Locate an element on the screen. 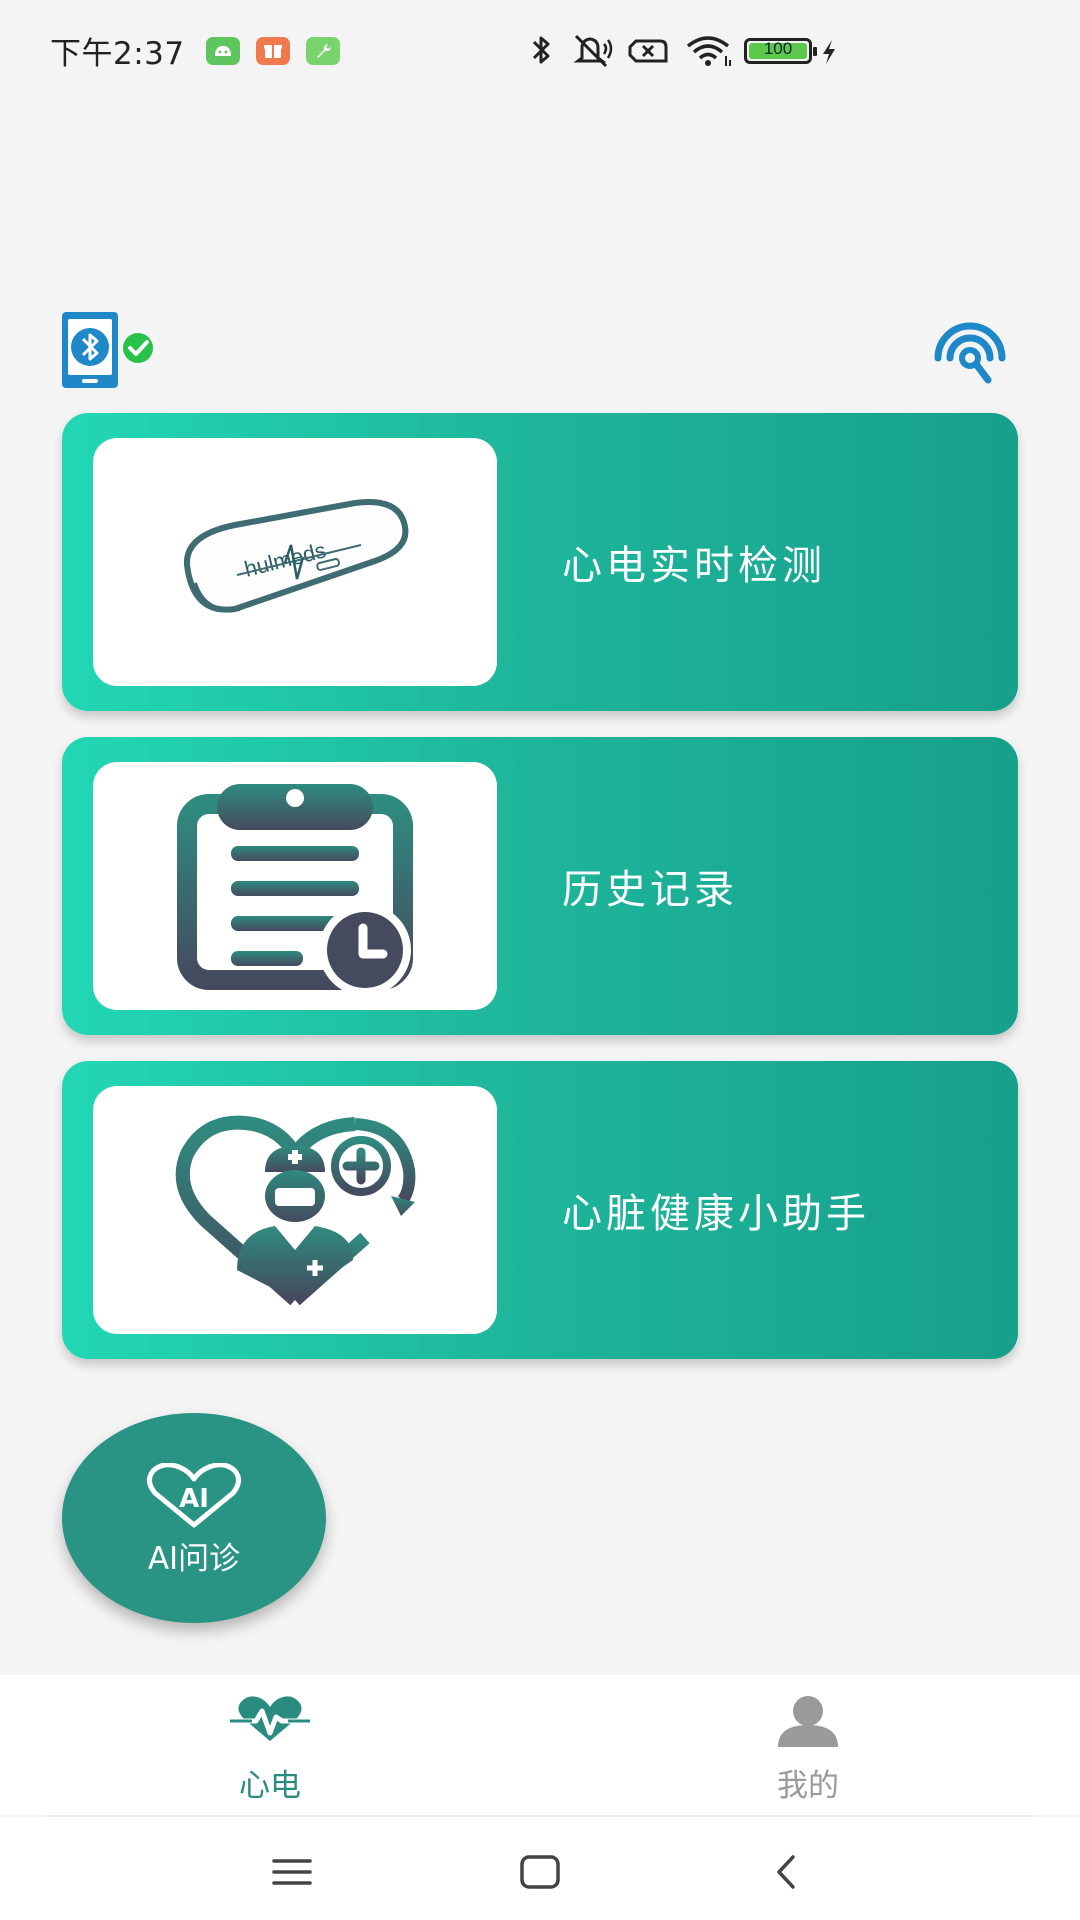 The width and height of the screenshot is (1080, 1920). card-label: 历史记录 is located at coordinates (650, 890).